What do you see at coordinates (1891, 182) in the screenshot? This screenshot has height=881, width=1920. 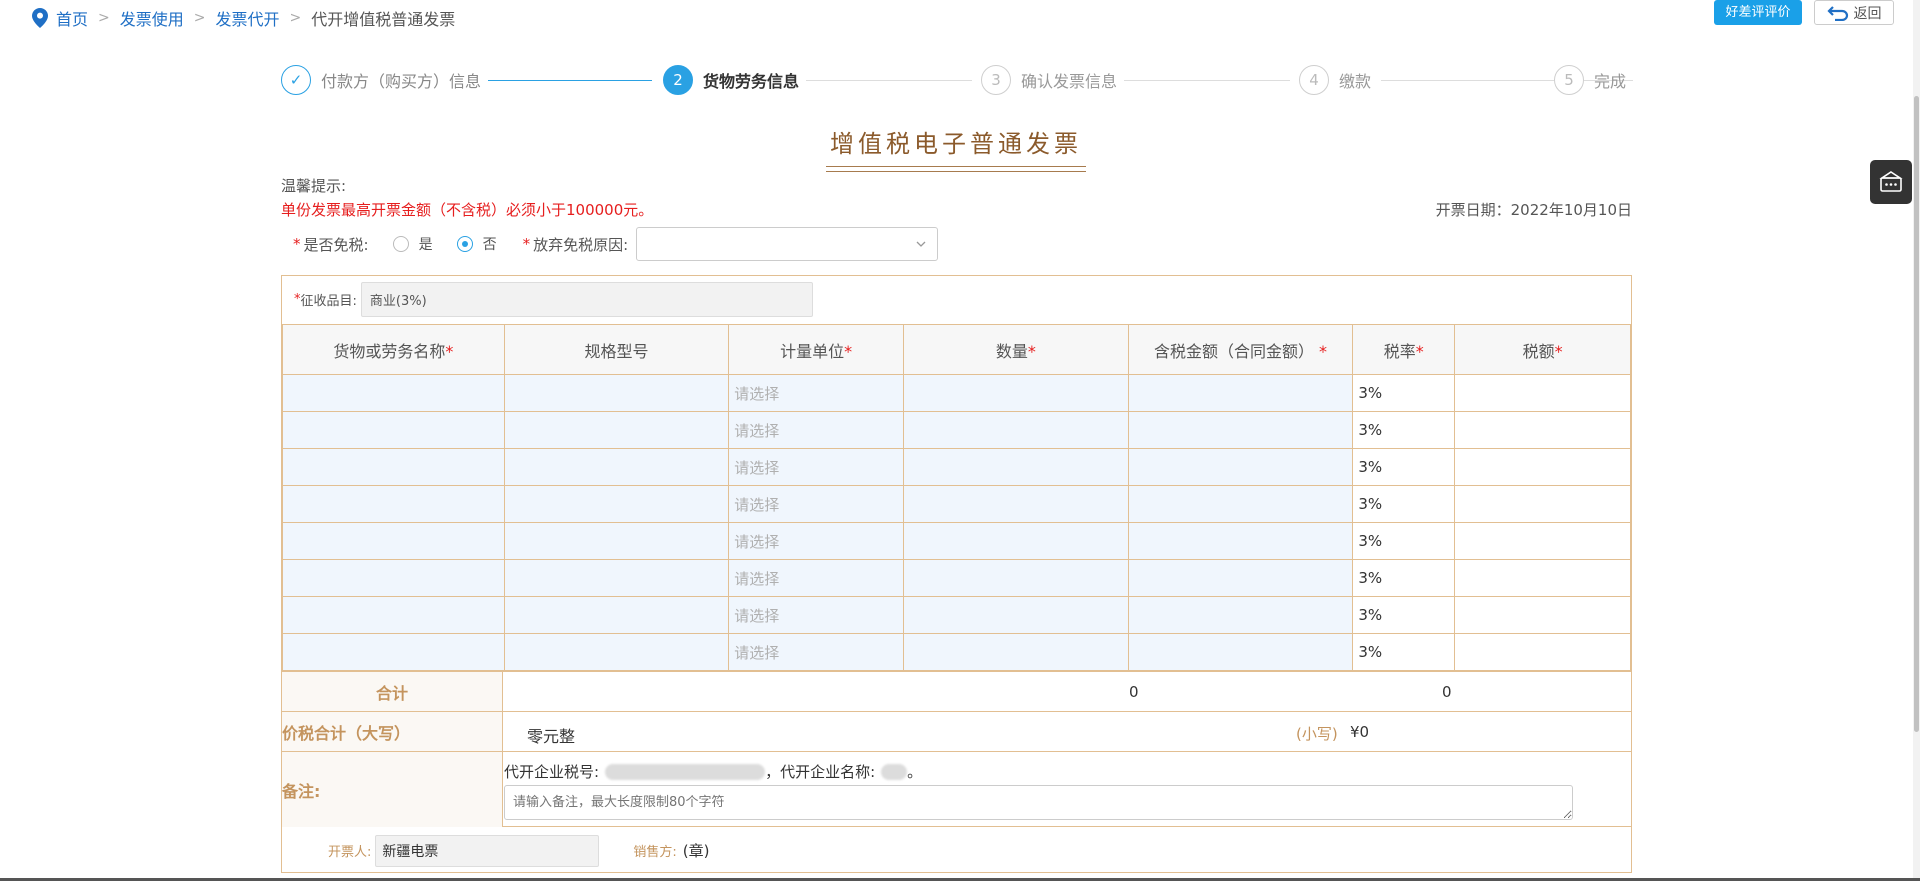 I see `toolbox-icon` at bounding box center [1891, 182].